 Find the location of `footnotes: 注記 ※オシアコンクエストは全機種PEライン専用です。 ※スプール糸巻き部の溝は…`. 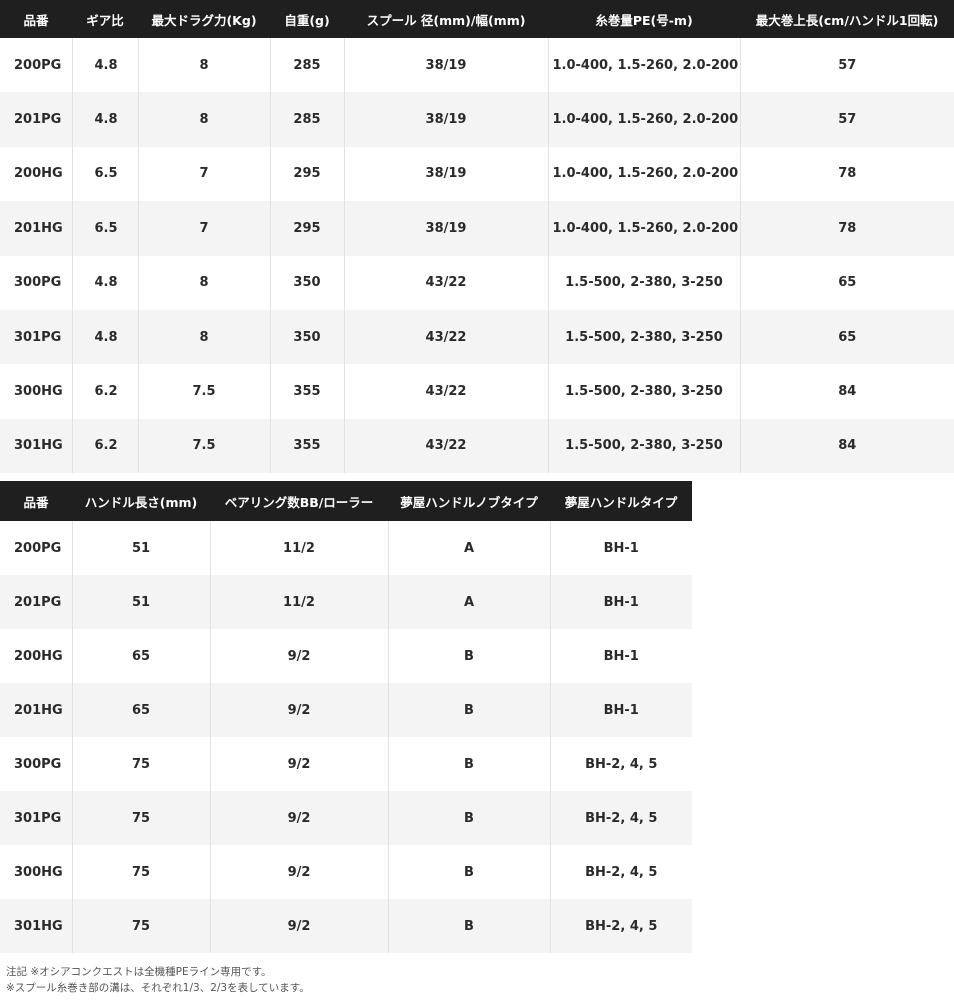

footnotes: 注記 ※オシアコンクエストは全機種PEライン専用です。 ※スプール糸巻き部の溝は… is located at coordinates (158, 980).